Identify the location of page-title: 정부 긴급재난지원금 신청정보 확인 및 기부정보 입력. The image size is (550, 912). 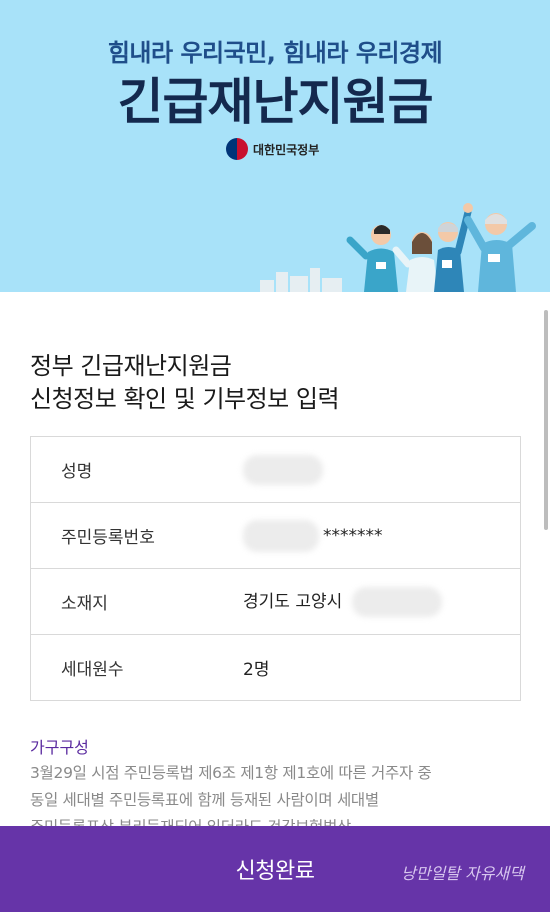
(185, 383).